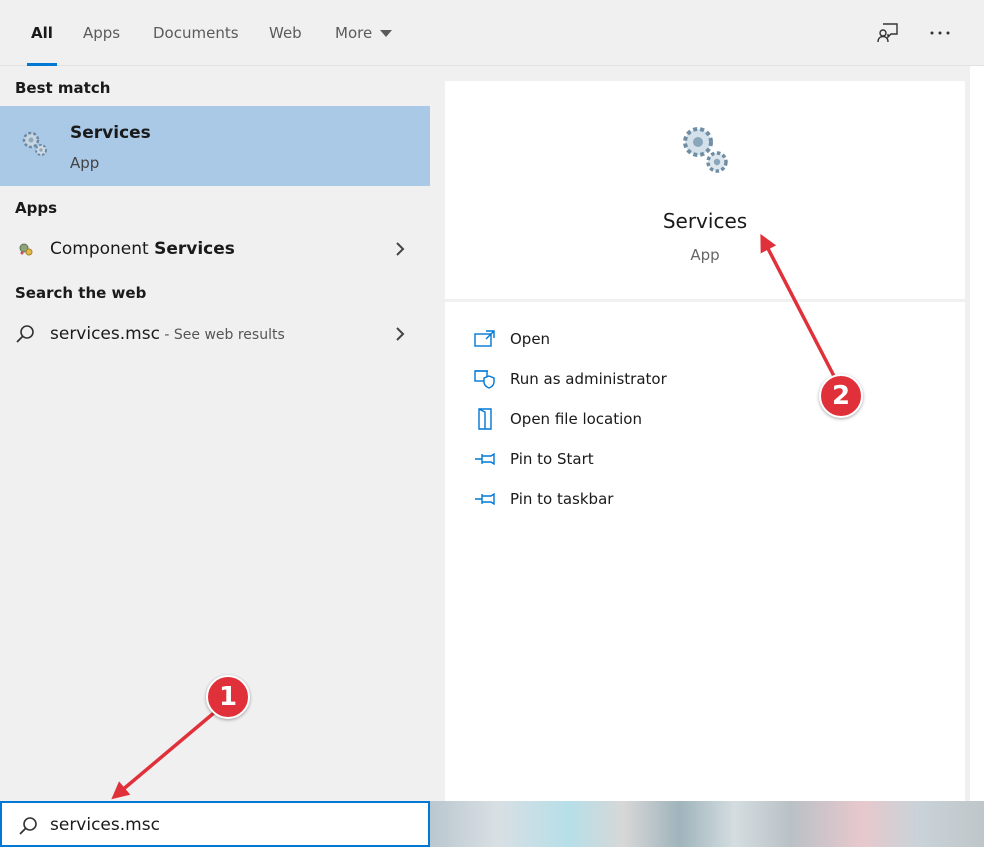 The height and width of the screenshot is (847, 984). I want to click on list-item-web-search: services.msc - See web results, so click(215, 334).